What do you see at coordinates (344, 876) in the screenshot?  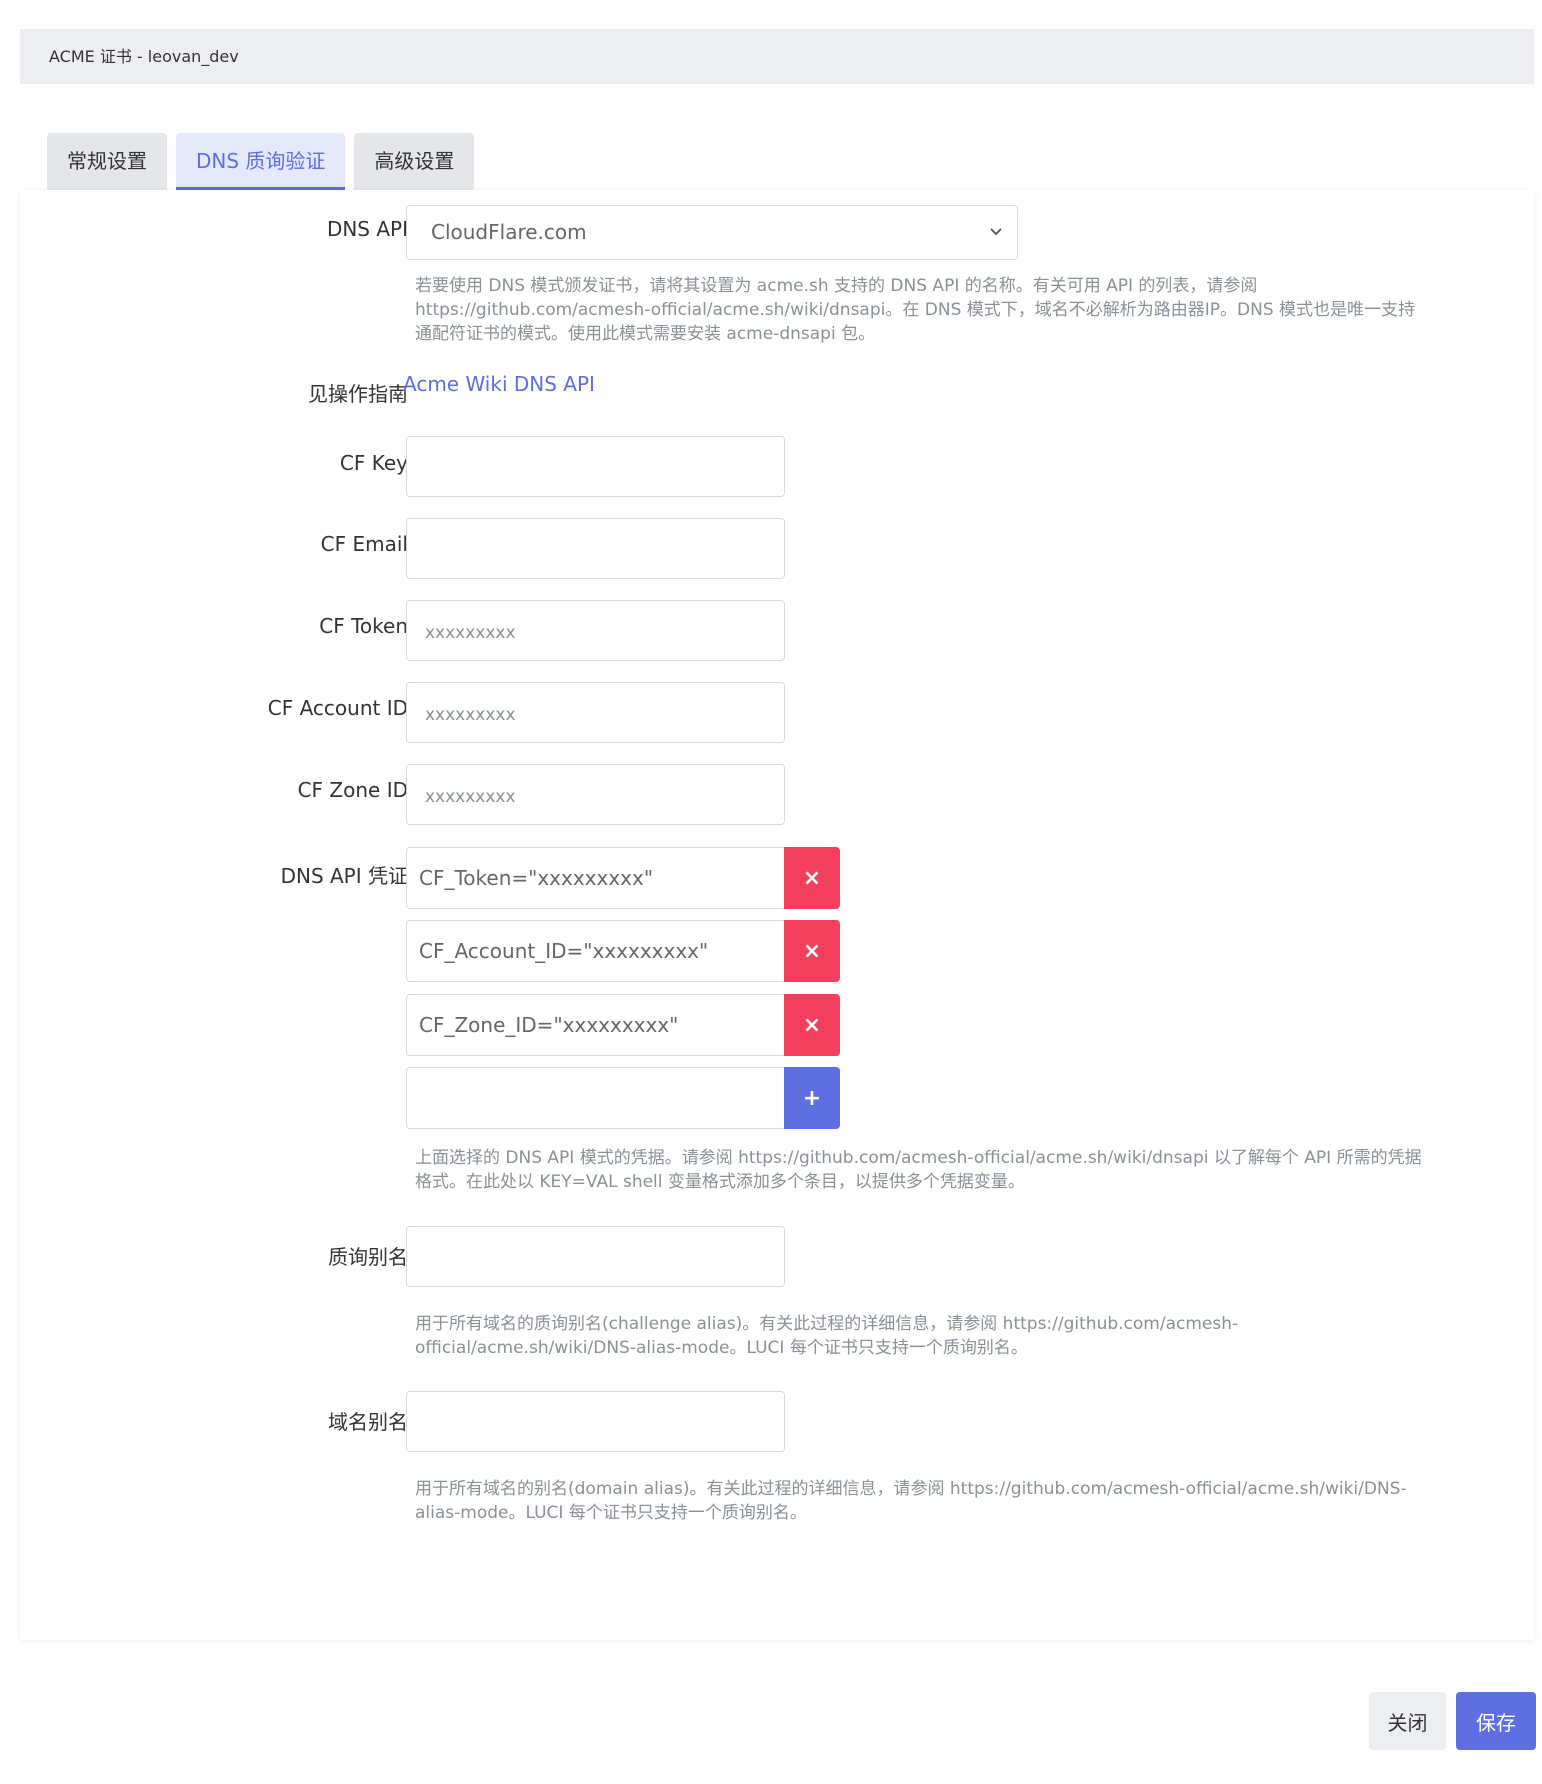 I see `credentials-label: DNS API 凭证` at bounding box center [344, 876].